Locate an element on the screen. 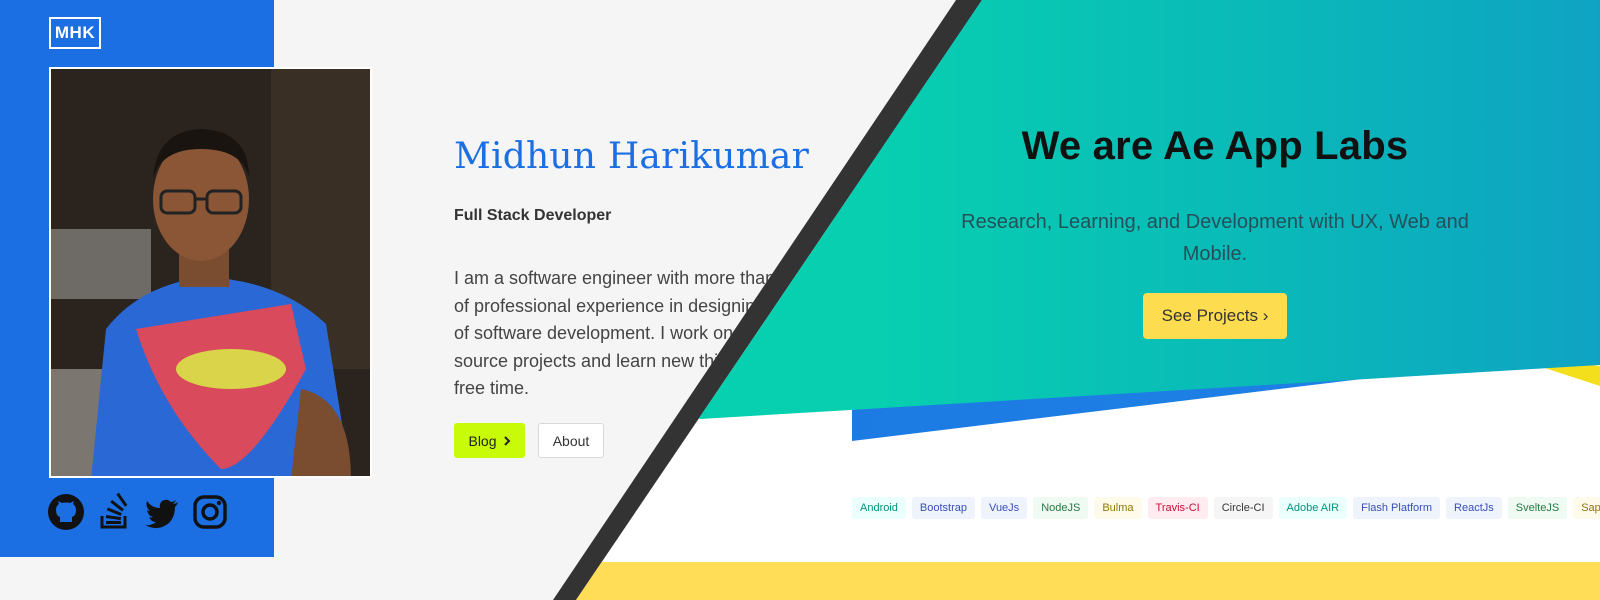  tech-tag: VueJs is located at coordinates (1004, 508).